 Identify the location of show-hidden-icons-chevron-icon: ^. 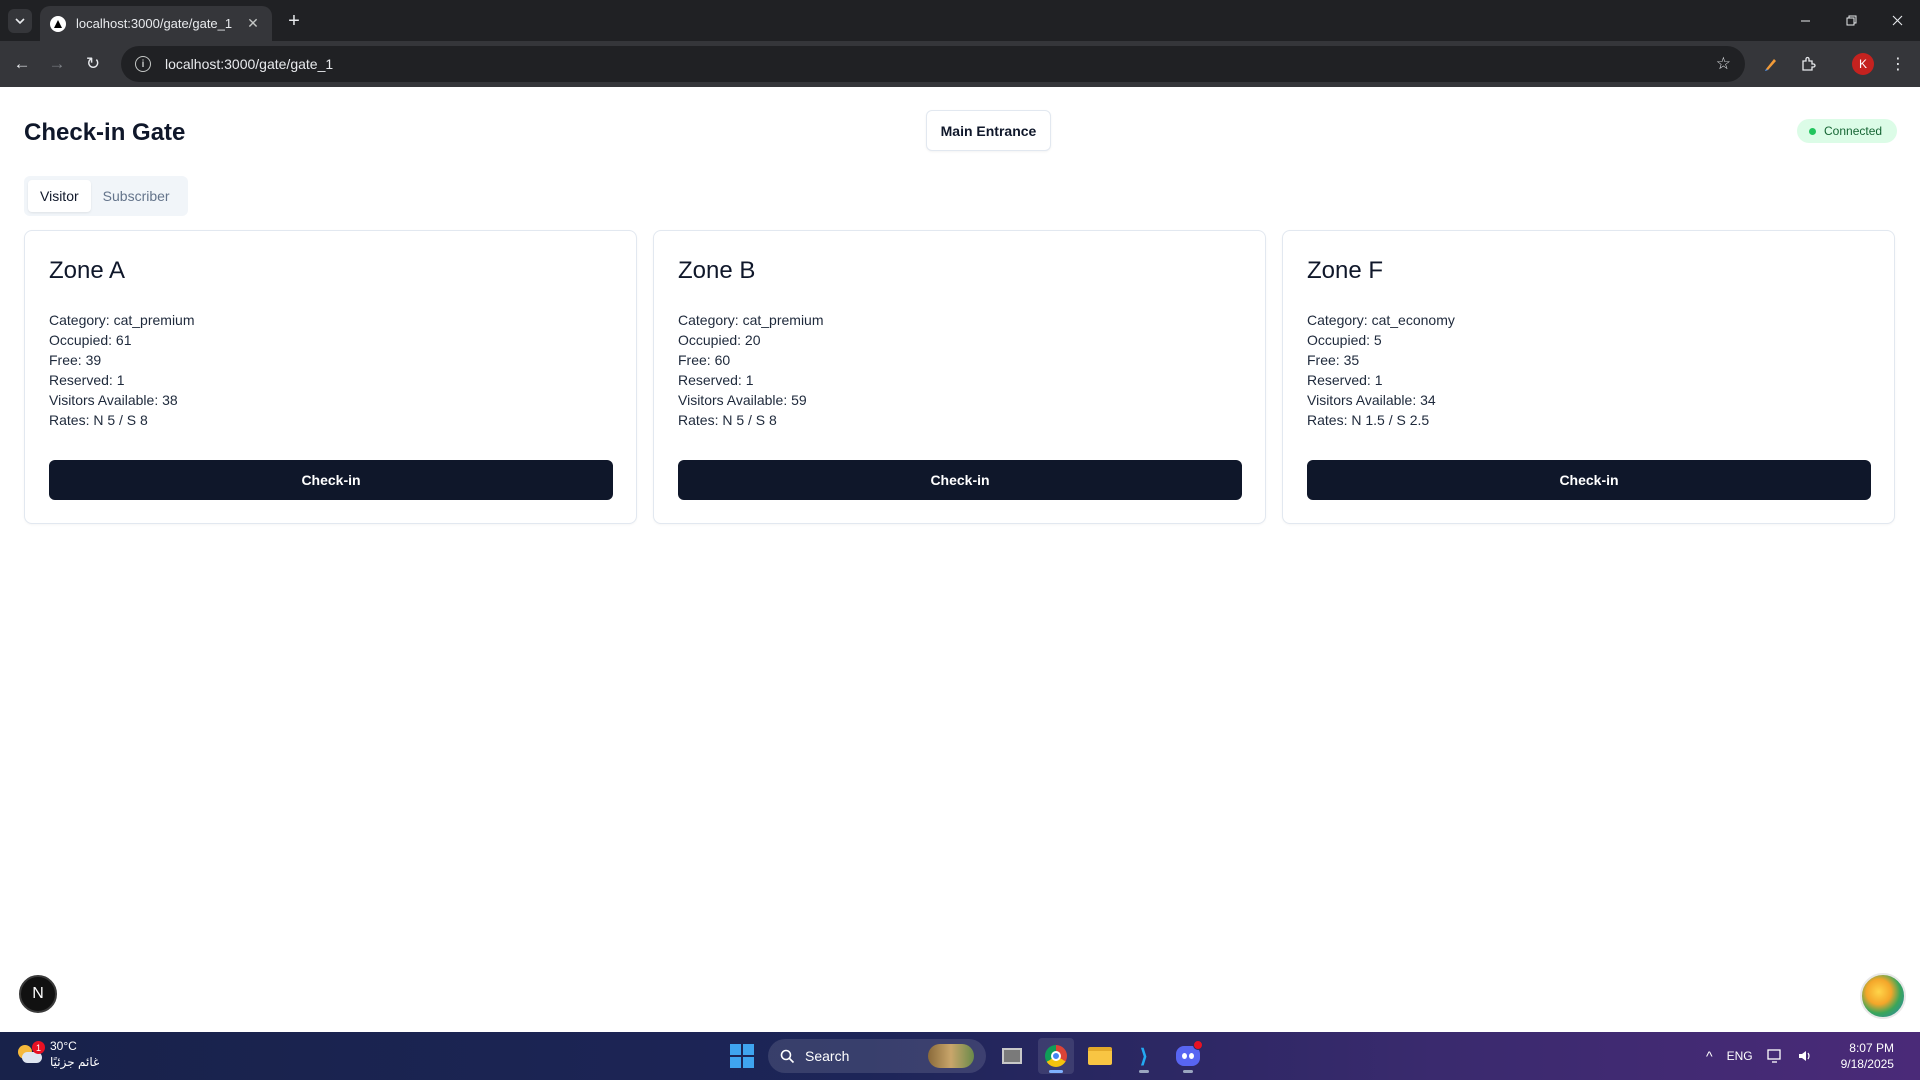
(1709, 1056).